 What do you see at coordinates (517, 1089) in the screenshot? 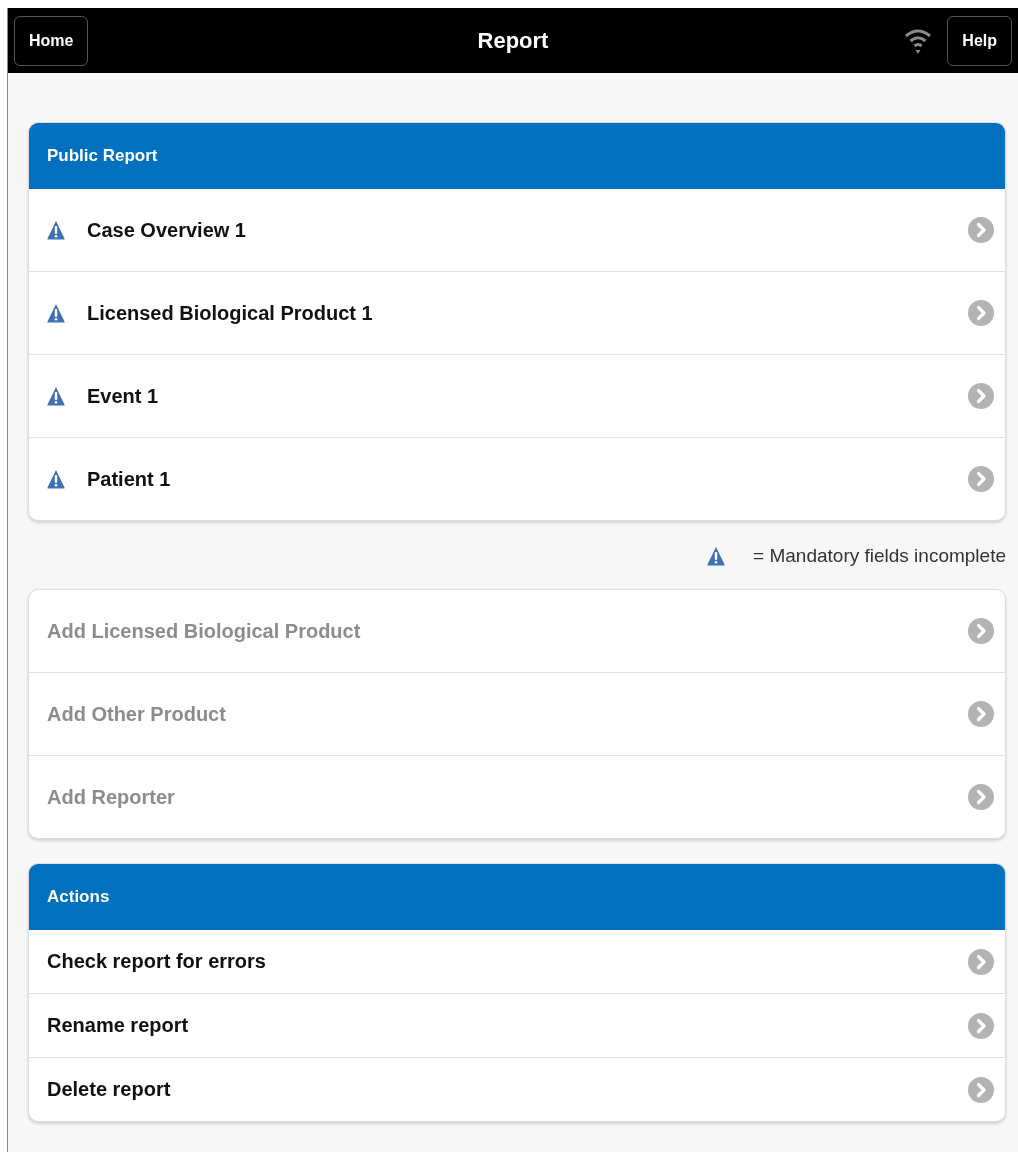
I see `list-item: Delete report` at bounding box center [517, 1089].